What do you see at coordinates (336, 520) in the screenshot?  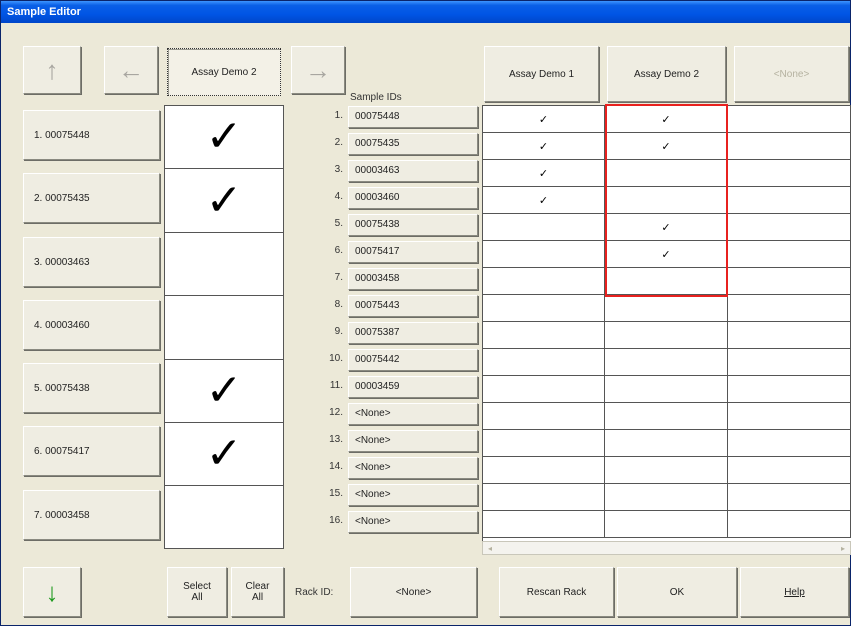 I see `rack-row-number: 16.` at bounding box center [336, 520].